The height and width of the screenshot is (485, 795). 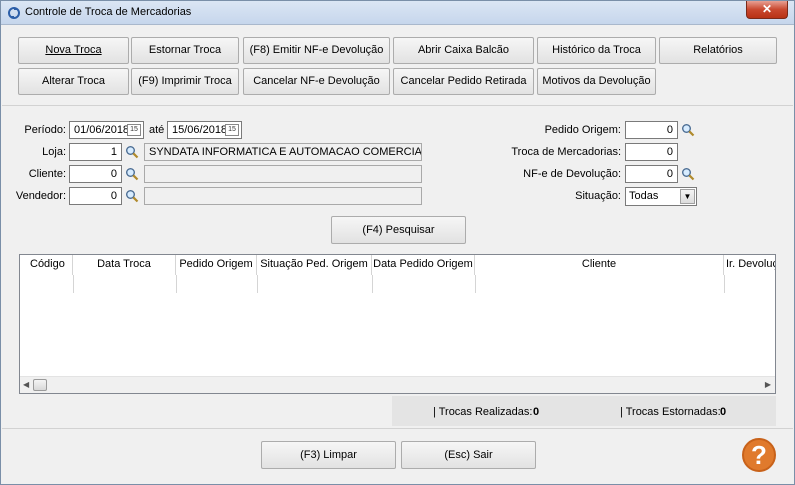 What do you see at coordinates (54, 152) in the screenshot?
I see `loja-label: Loja:` at bounding box center [54, 152].